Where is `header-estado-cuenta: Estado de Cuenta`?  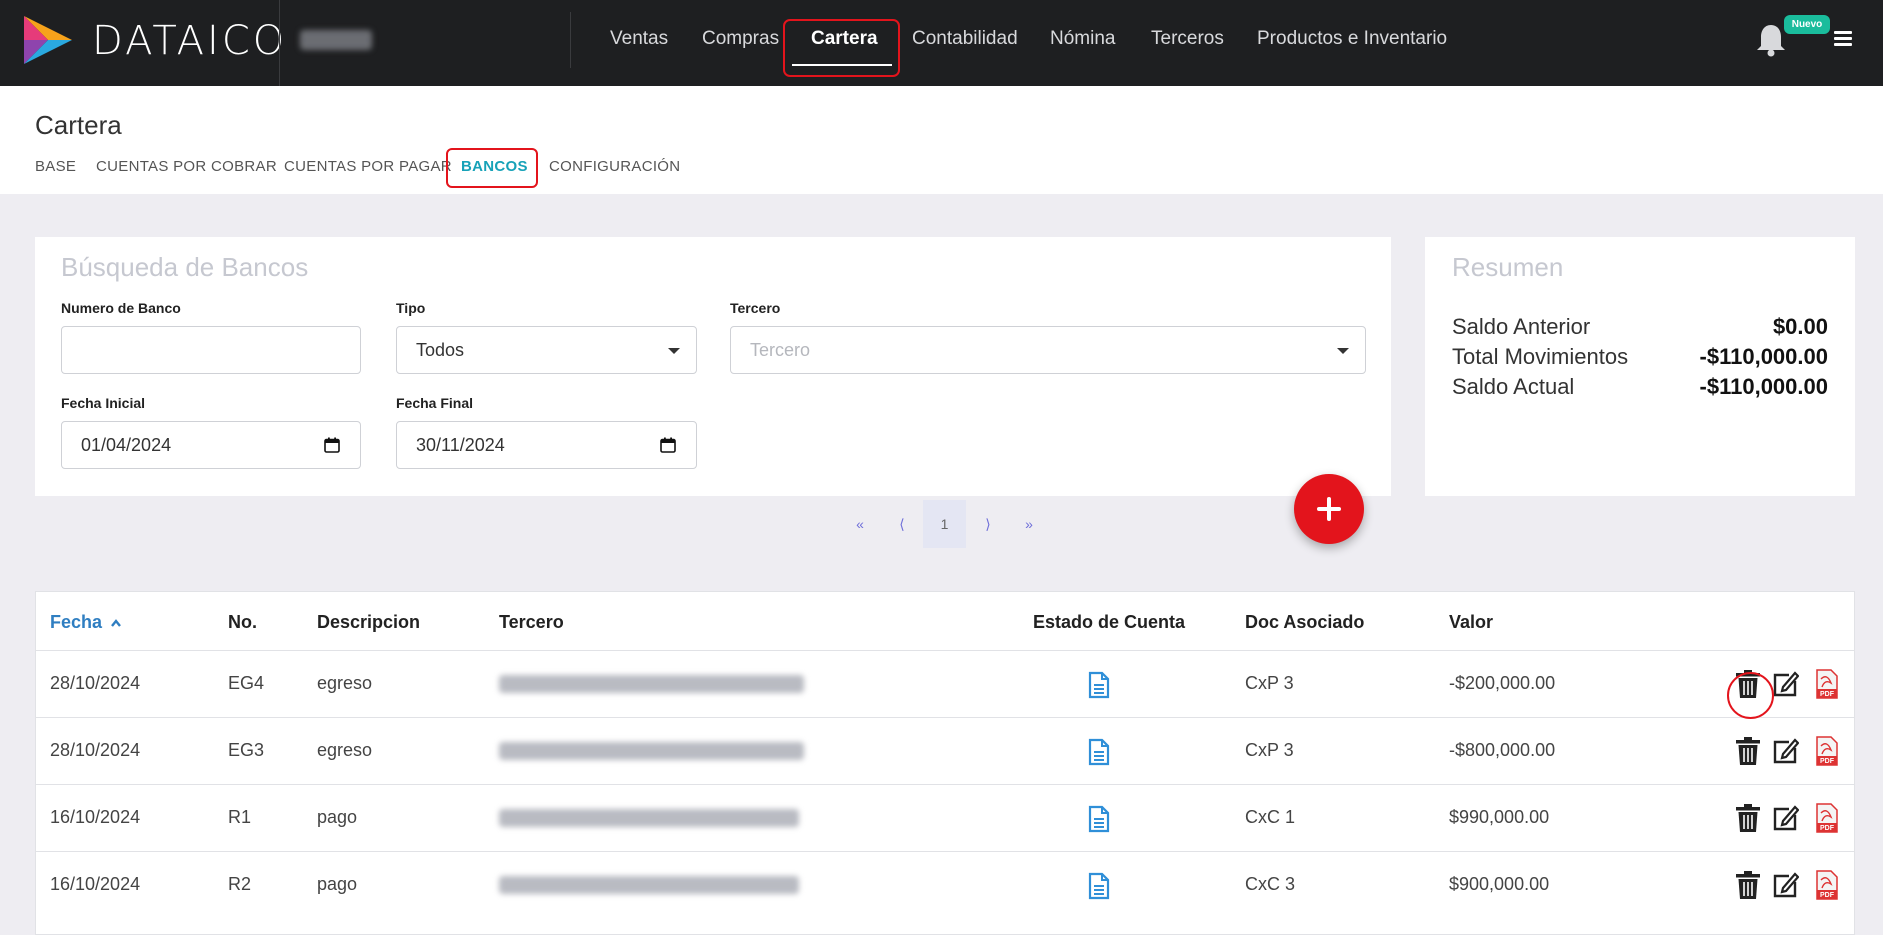 header-estado-cuenta: Estado de Cuenta is located at coordinates (1109, 622).